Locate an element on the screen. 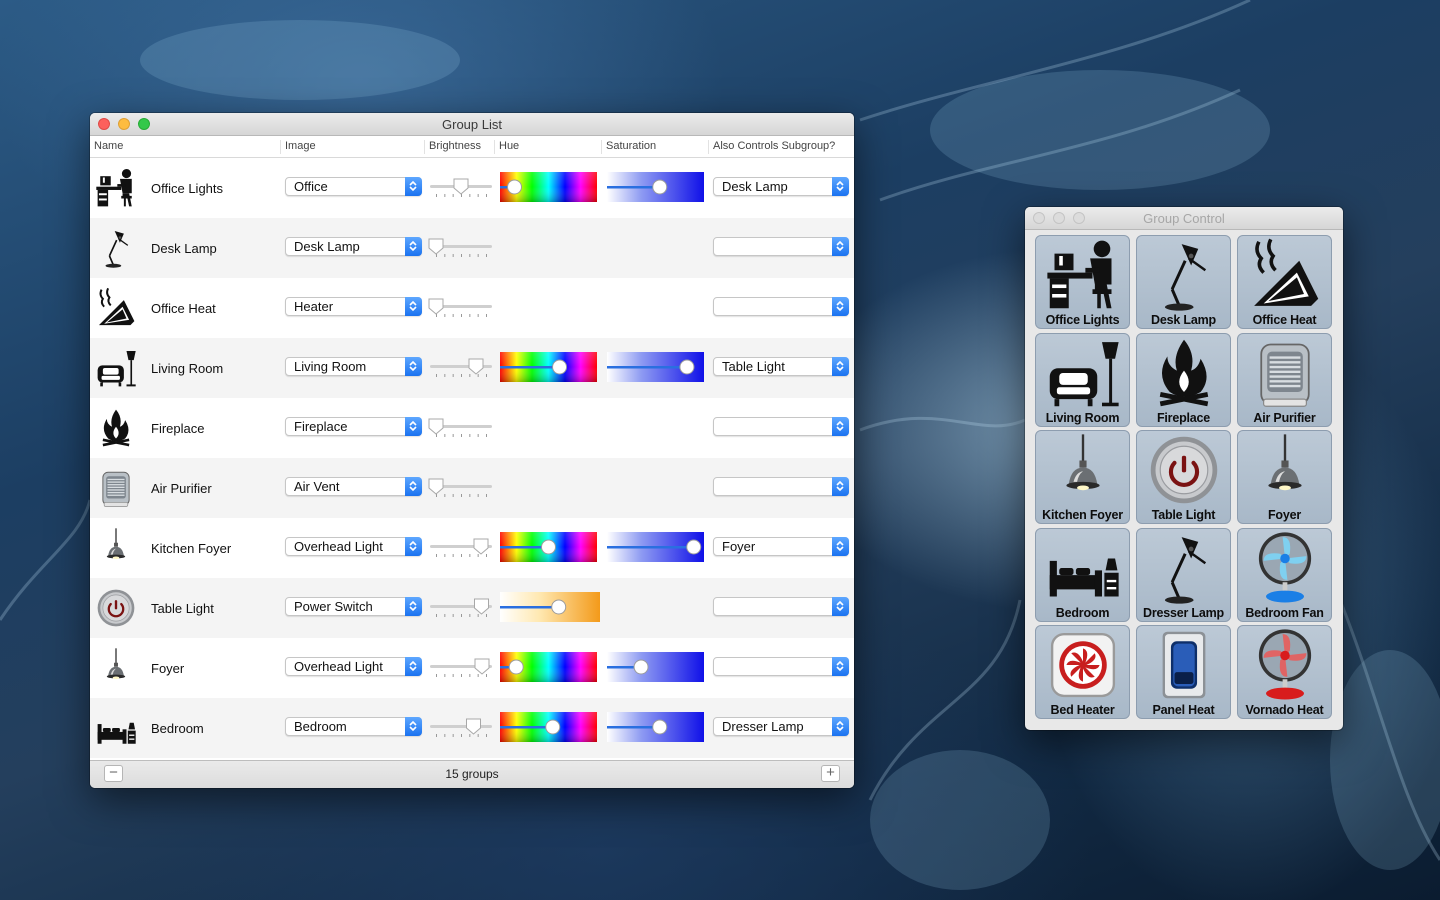  image-select: Power Switch is located at coordinates (353, 606).